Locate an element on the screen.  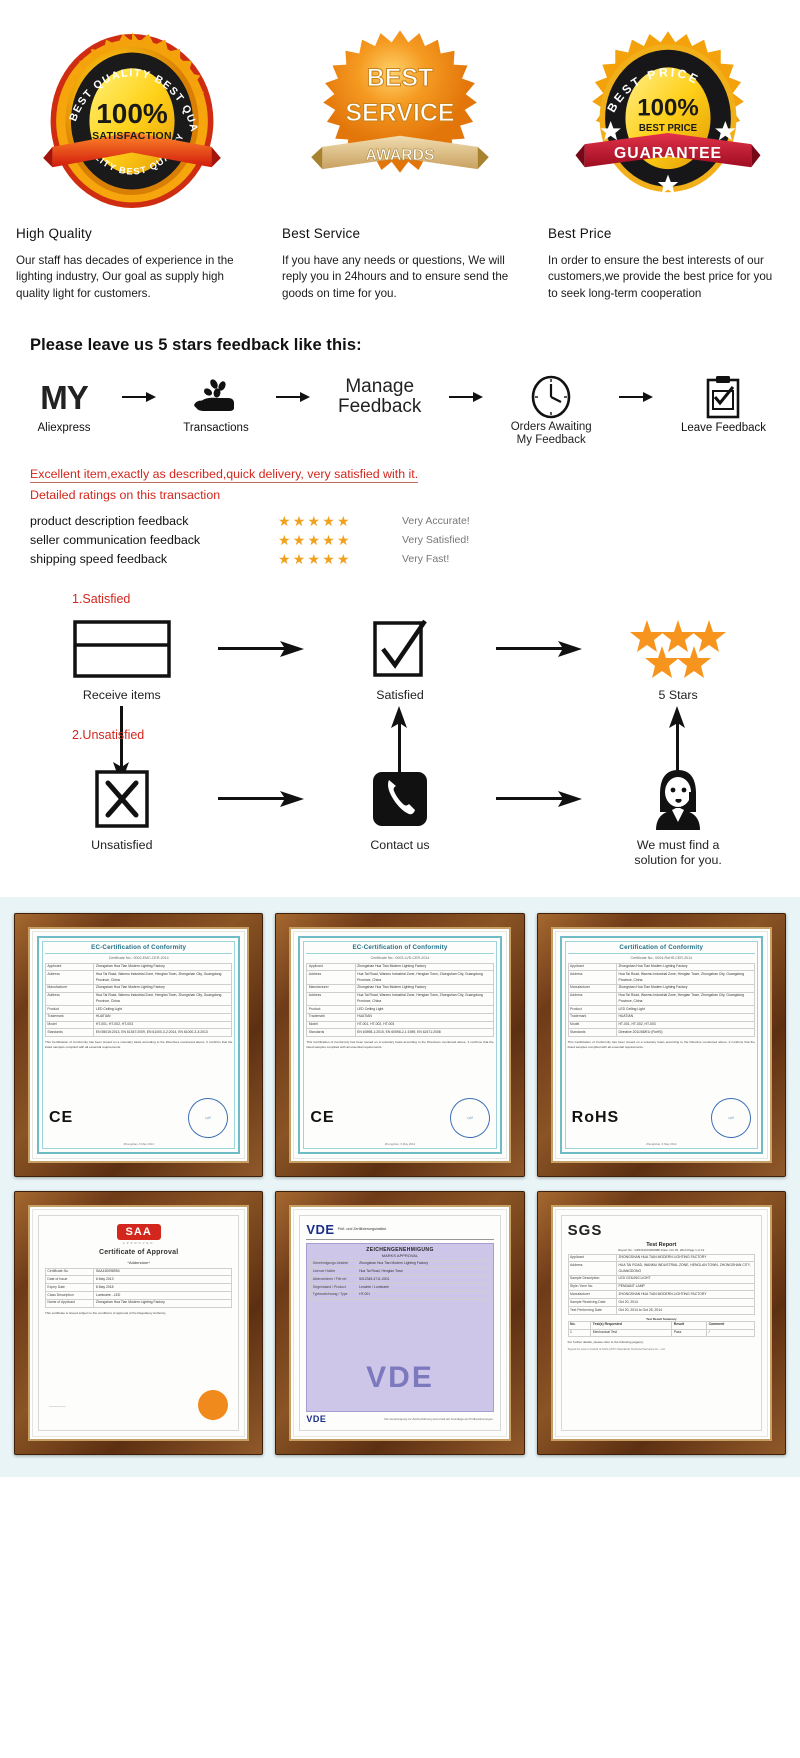
saa-logo-subtitle: APPROVED is located at coordinates (138, 1242).